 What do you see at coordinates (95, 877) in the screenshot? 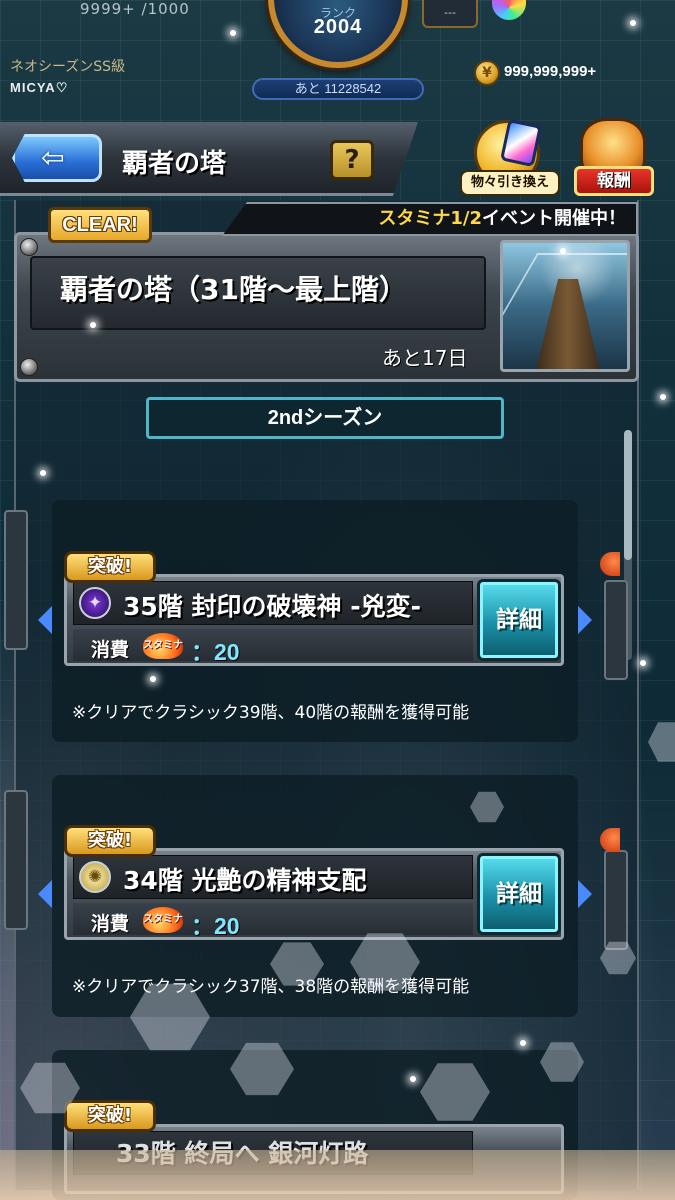
I see `light-element-icon: ✺` at bounding box center [95, 877].